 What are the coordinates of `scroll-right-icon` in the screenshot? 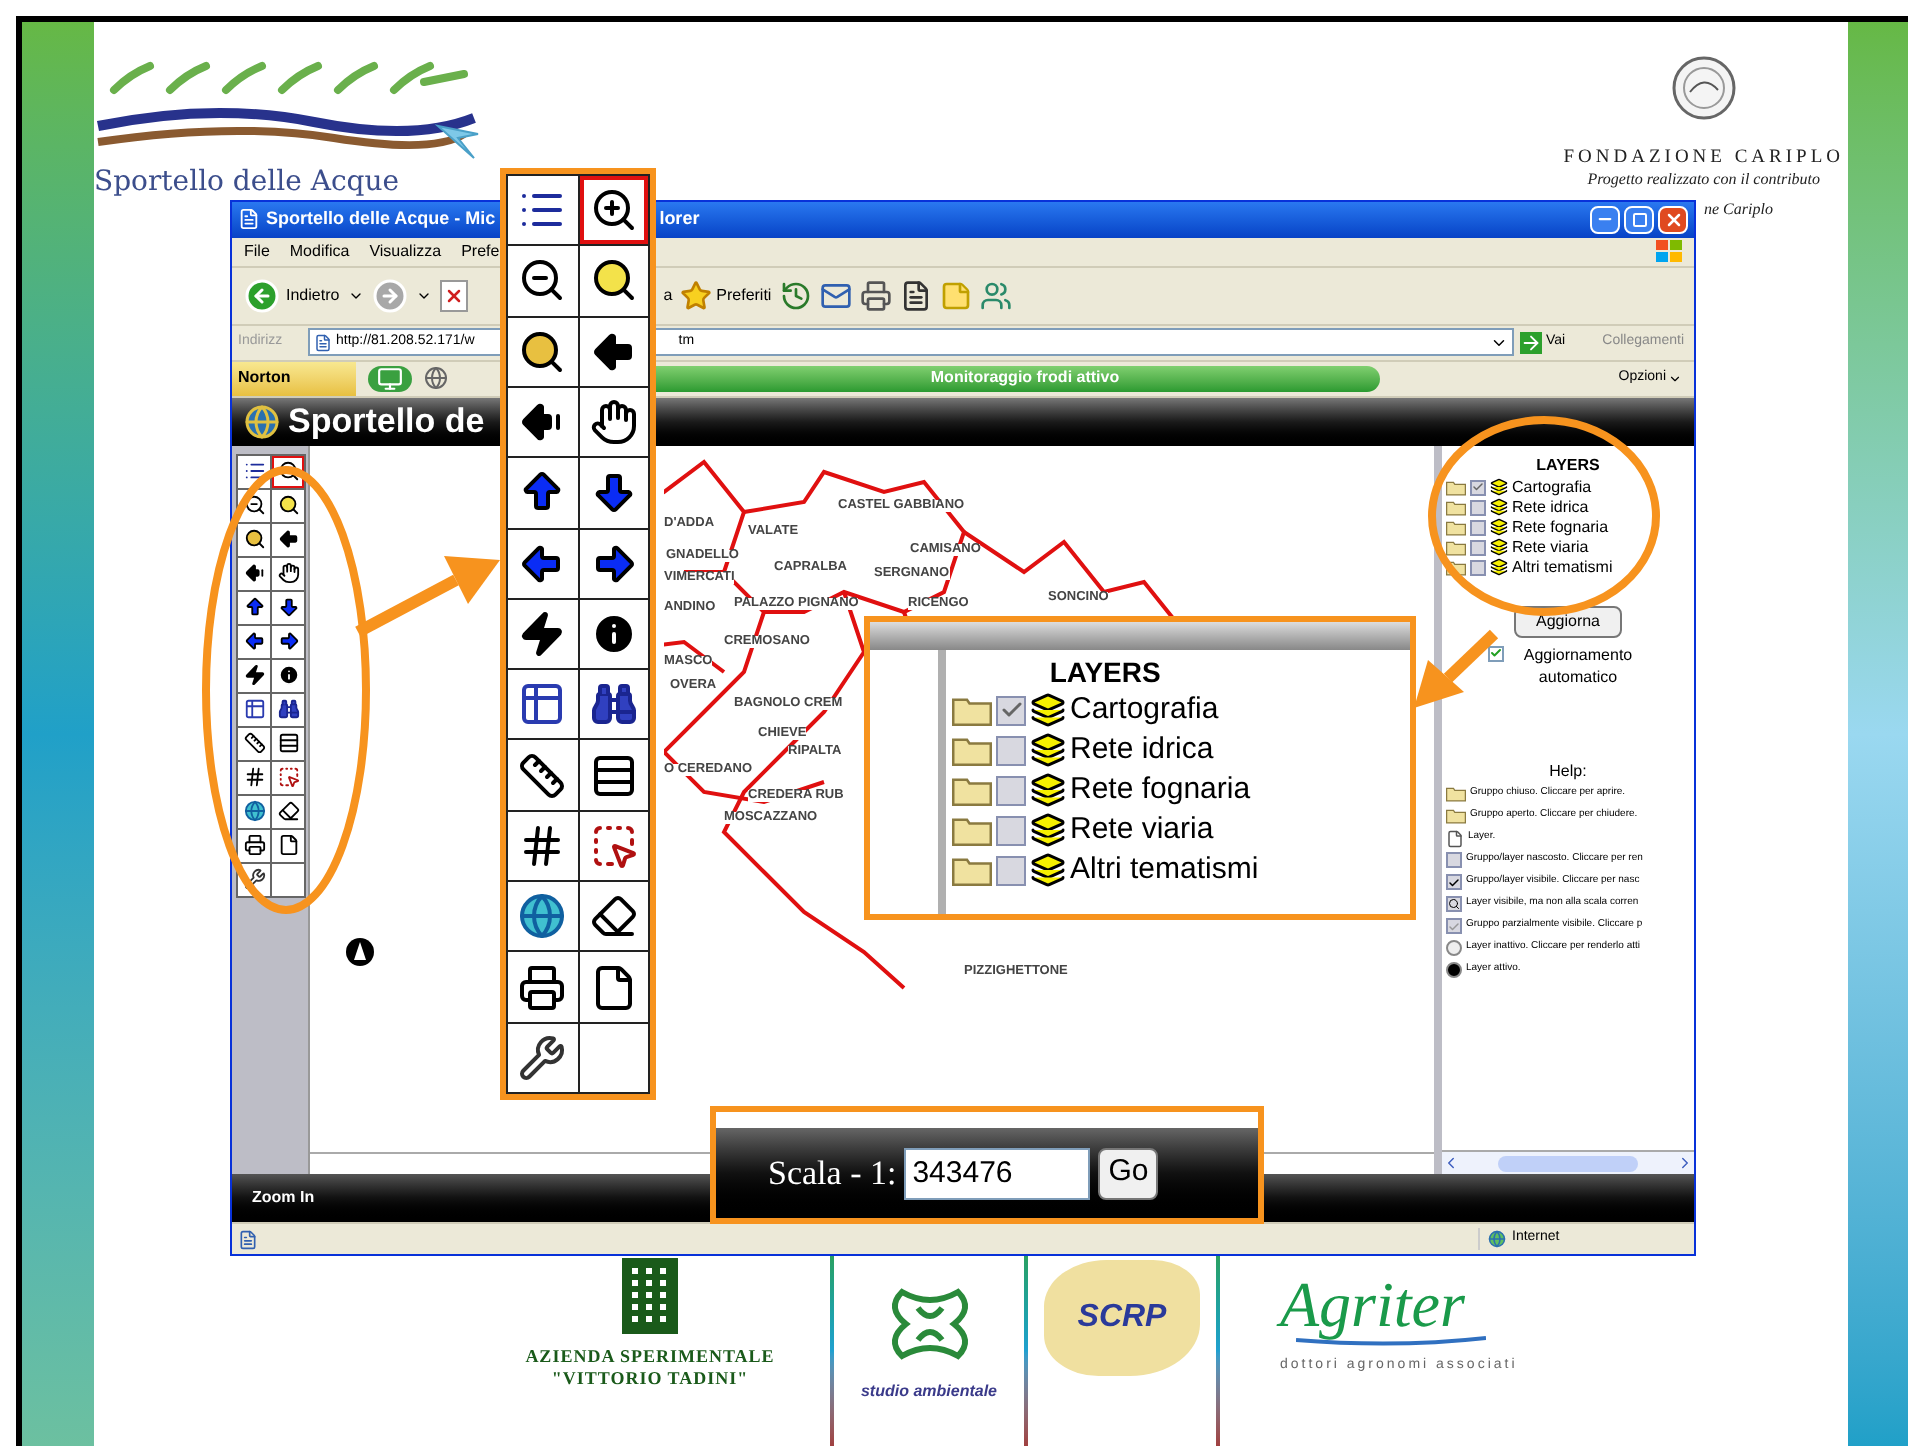 It's located at (1685, 1163).